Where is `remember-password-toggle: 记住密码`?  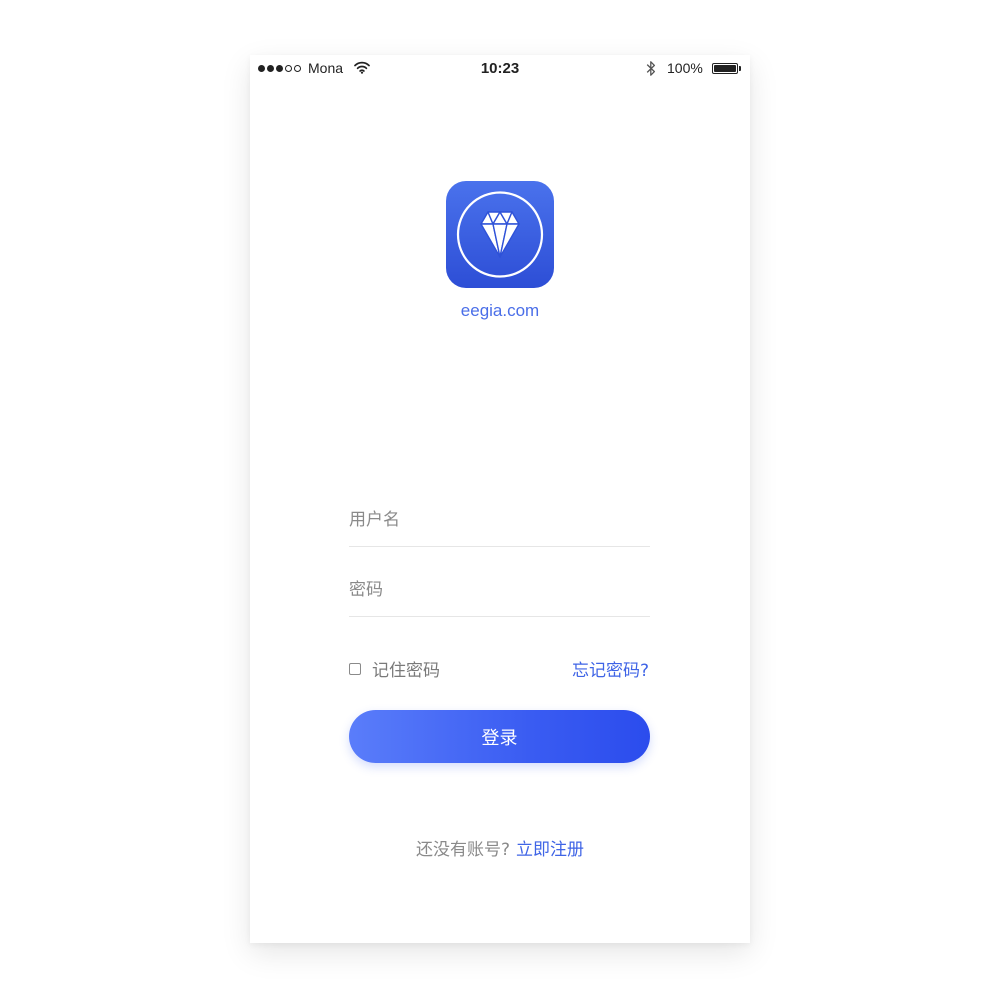 remember-password-toggle: 记住密码 is located at coordinates (394, 668).